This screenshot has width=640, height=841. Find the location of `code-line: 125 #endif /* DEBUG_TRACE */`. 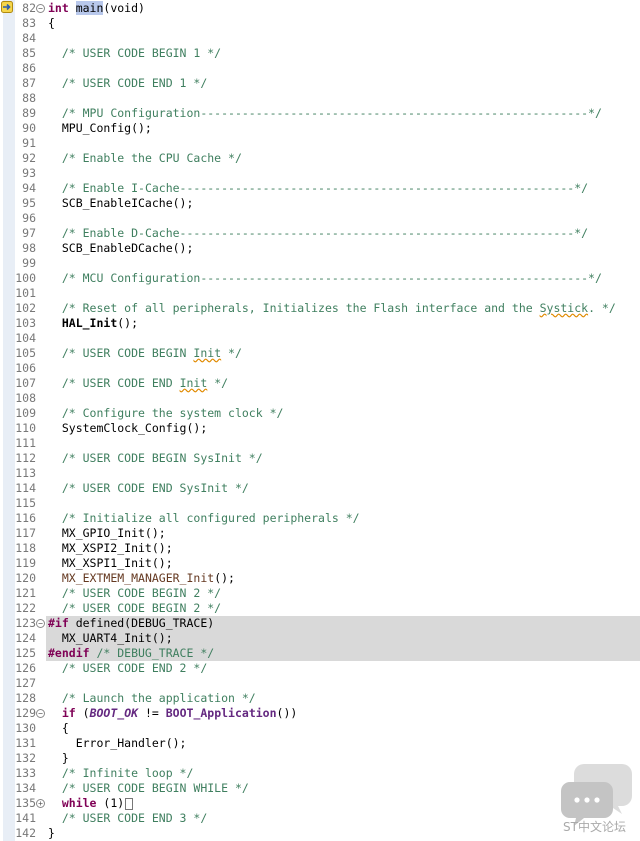

code-line: 125 #endif /* DEBUG_TRACE */ is located at coordinates (320, 653).